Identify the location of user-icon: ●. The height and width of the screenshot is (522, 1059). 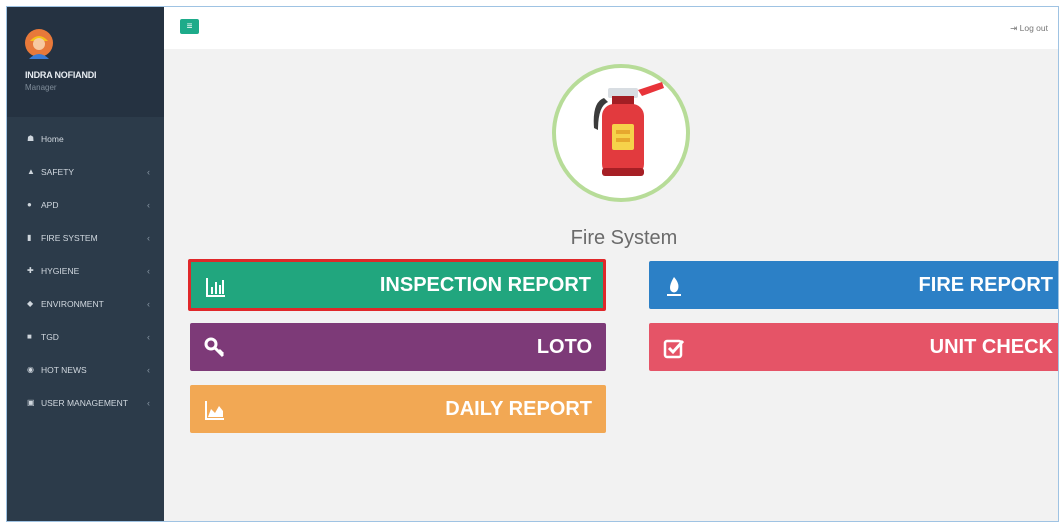
(29, 204).